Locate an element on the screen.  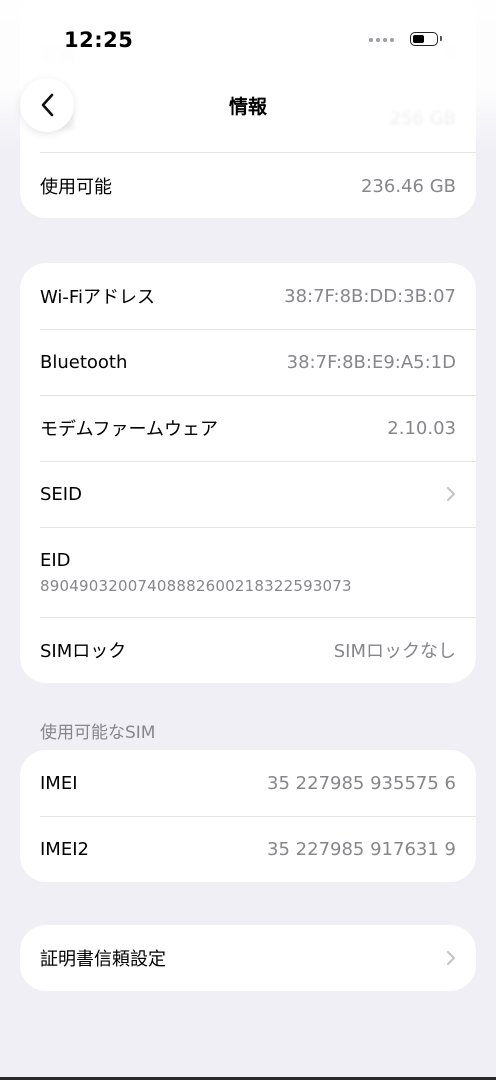
status-bar: 12:25 is located at coordinates (248, 40).